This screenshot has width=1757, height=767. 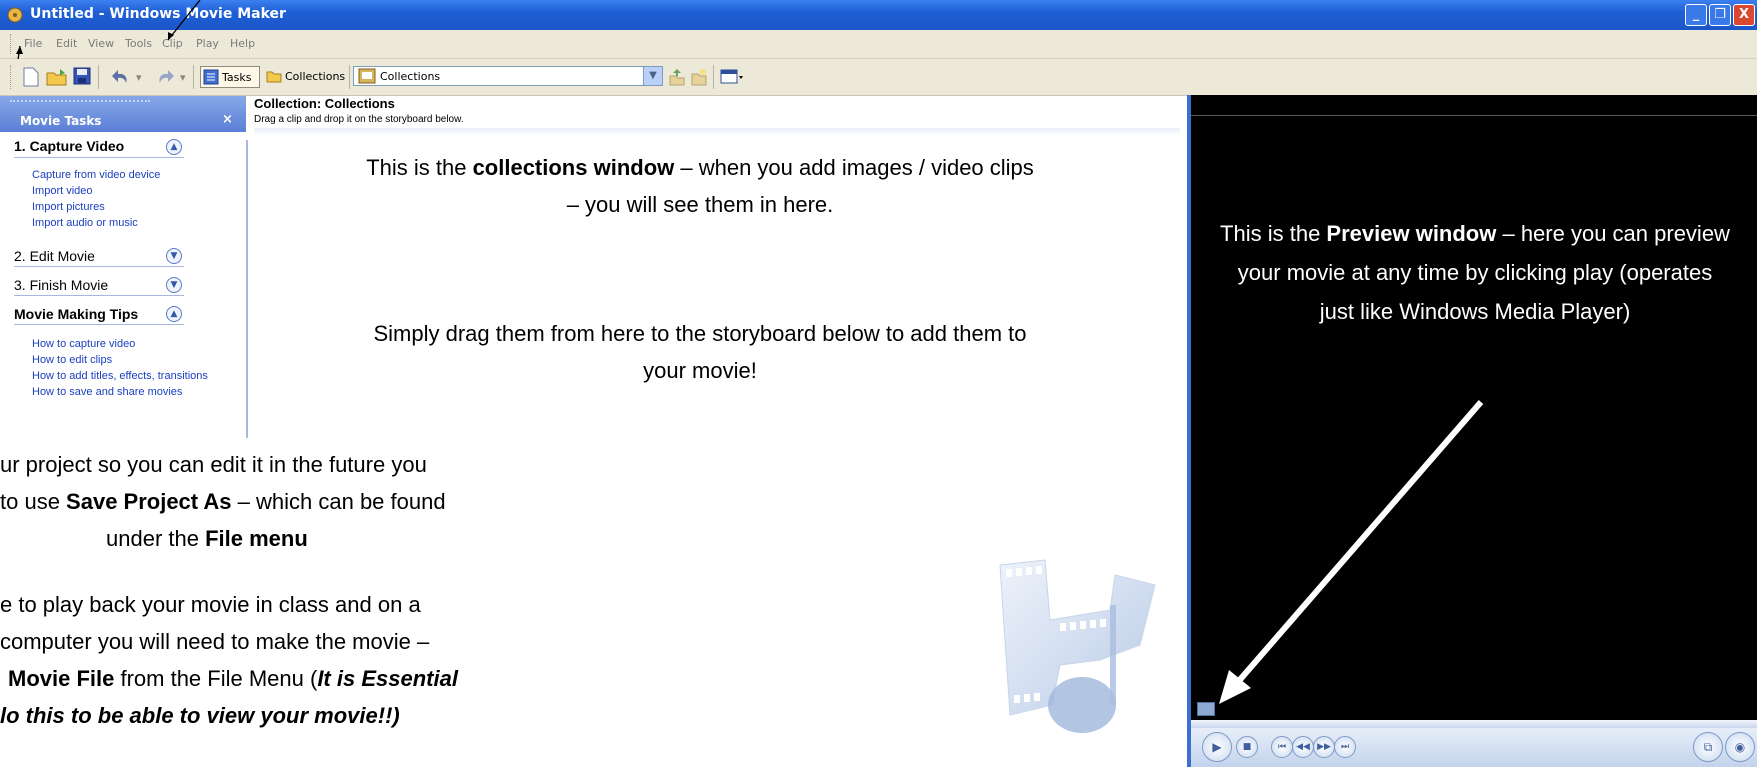 I want to click on link-import-audio: Import audio or music, so click(x=85, y=223).